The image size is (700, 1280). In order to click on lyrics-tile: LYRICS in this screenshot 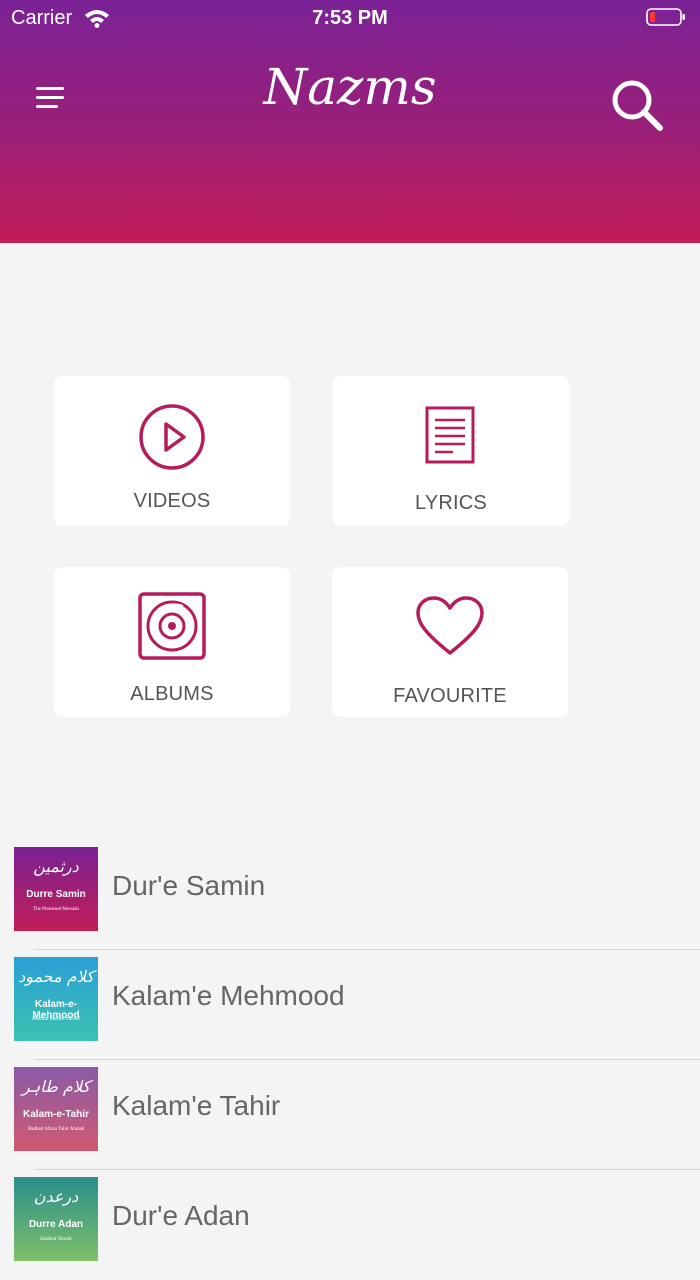, I will do `click(451, 451)`.